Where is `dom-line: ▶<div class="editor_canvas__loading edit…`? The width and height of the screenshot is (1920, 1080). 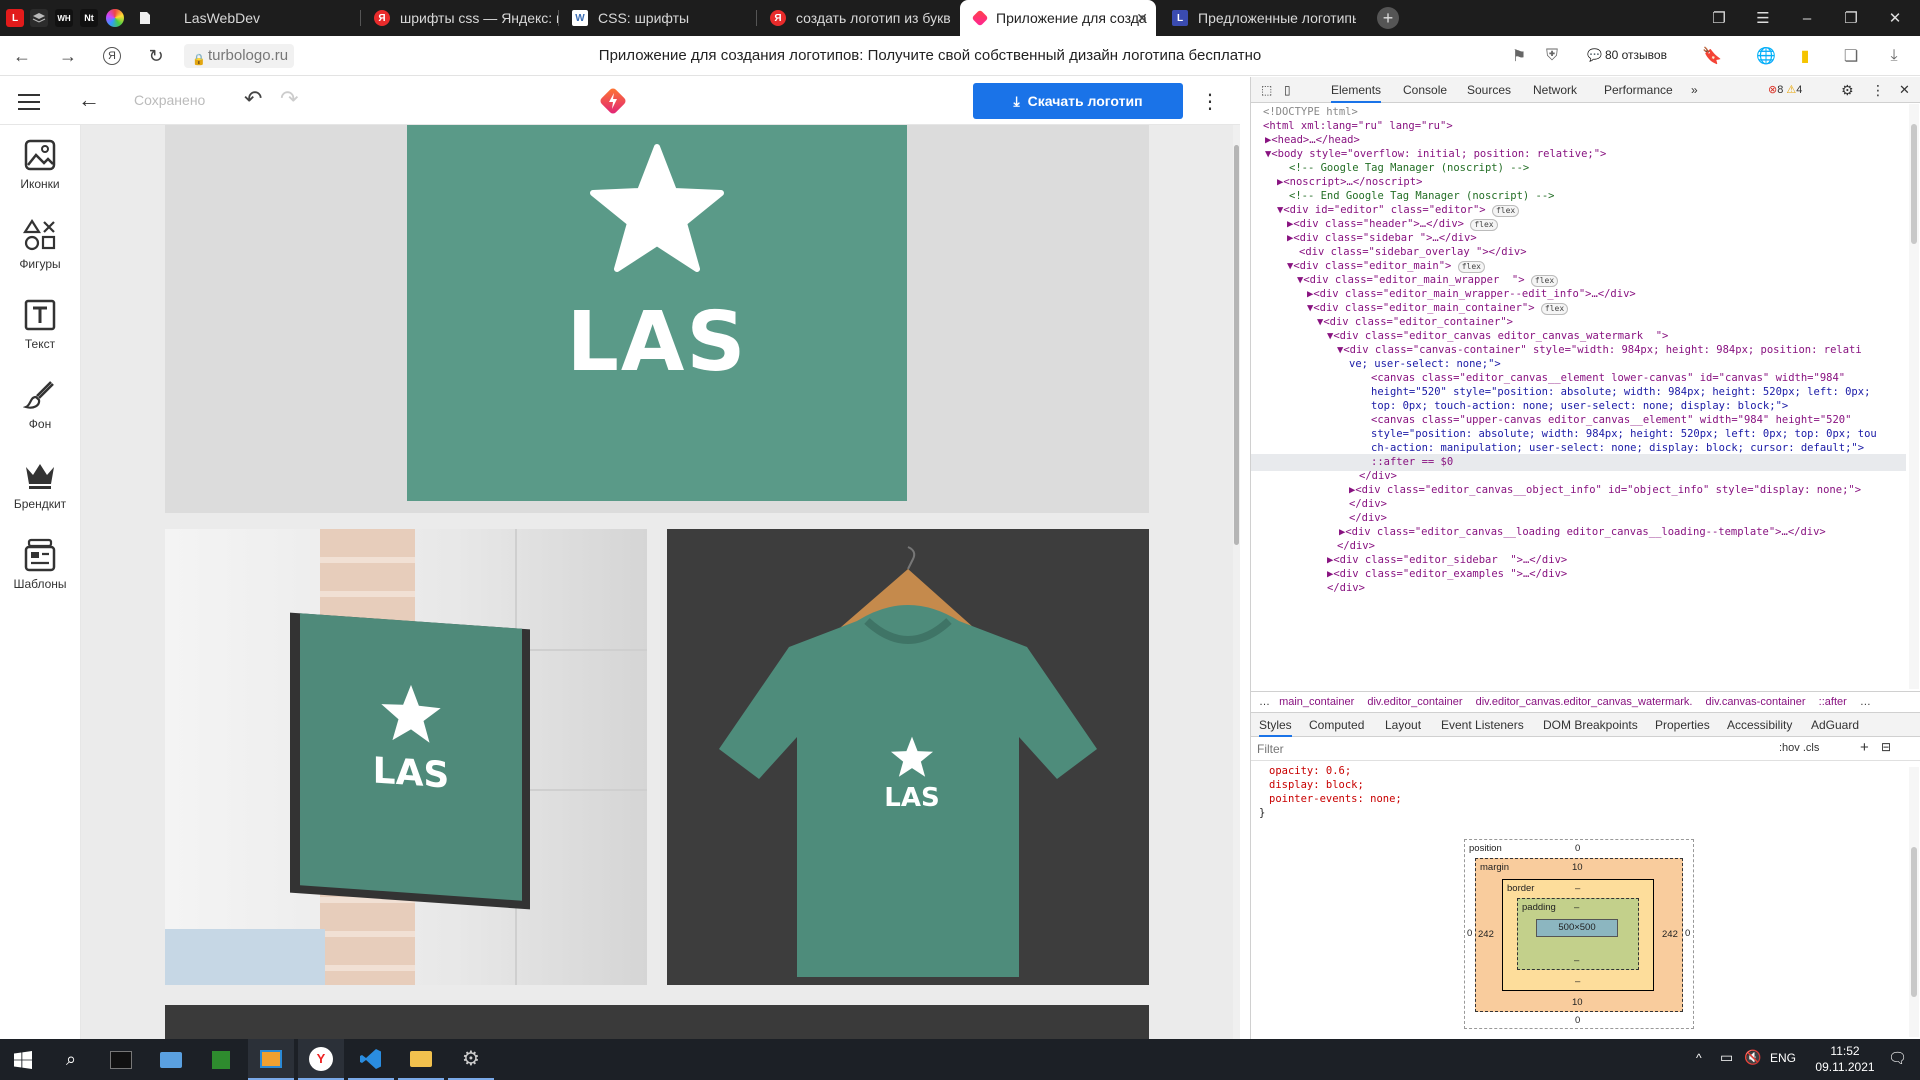
dom-line: ▶<div class="editor_canvas__loading edit… is located at coordinates (1582, 532).